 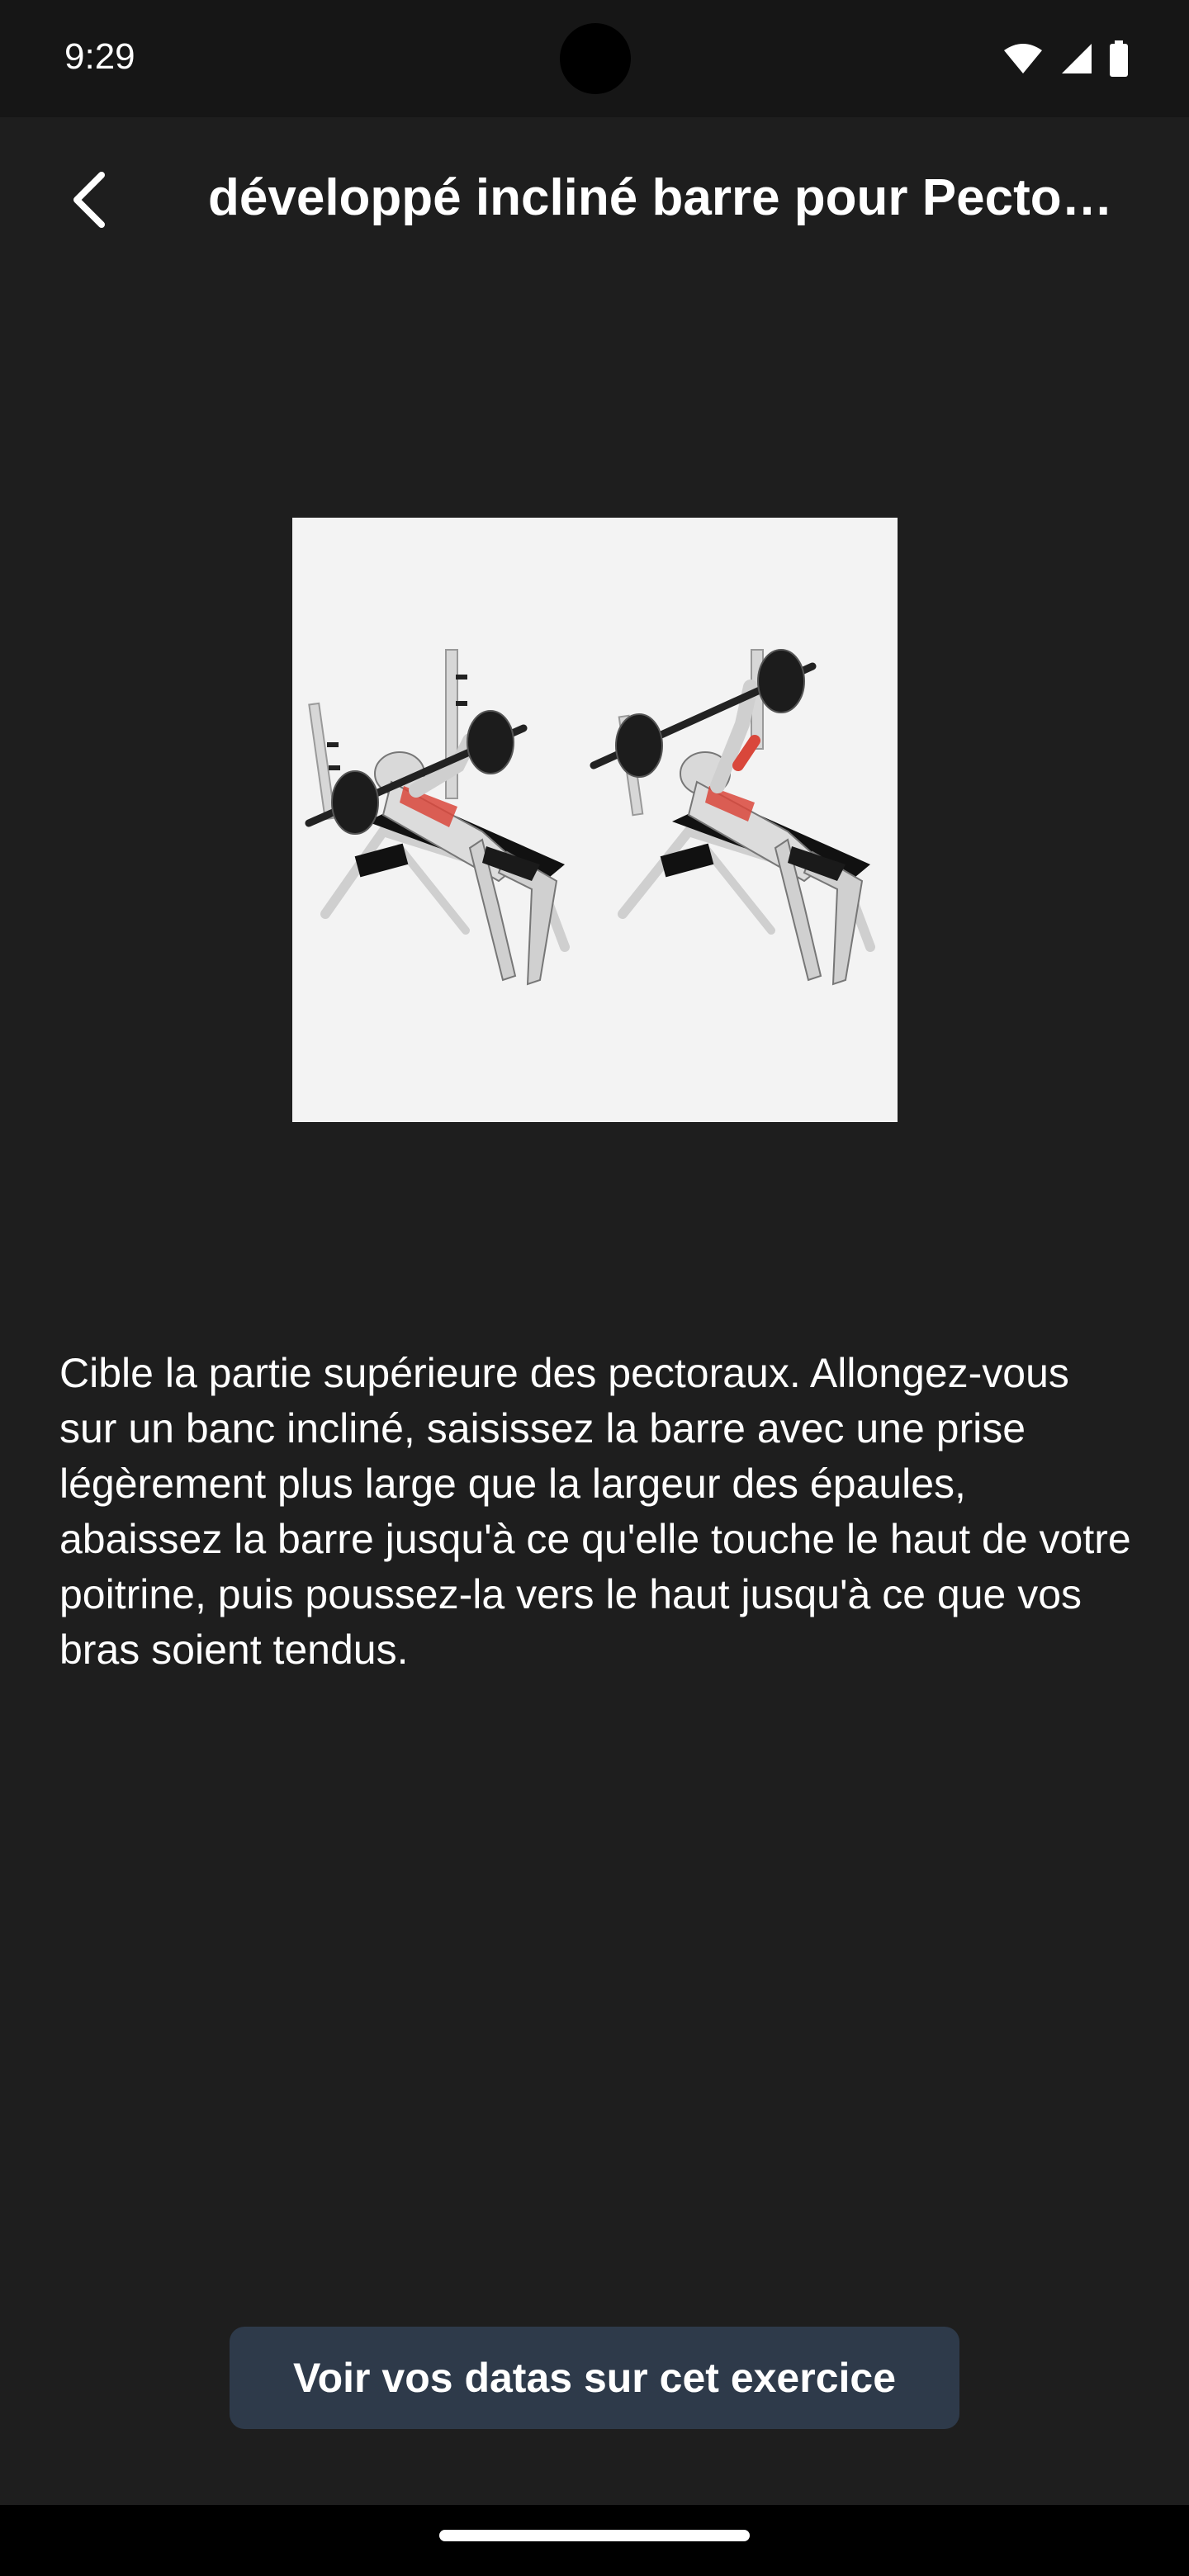 I want to click on left-figure, so click(x=437, y=817).